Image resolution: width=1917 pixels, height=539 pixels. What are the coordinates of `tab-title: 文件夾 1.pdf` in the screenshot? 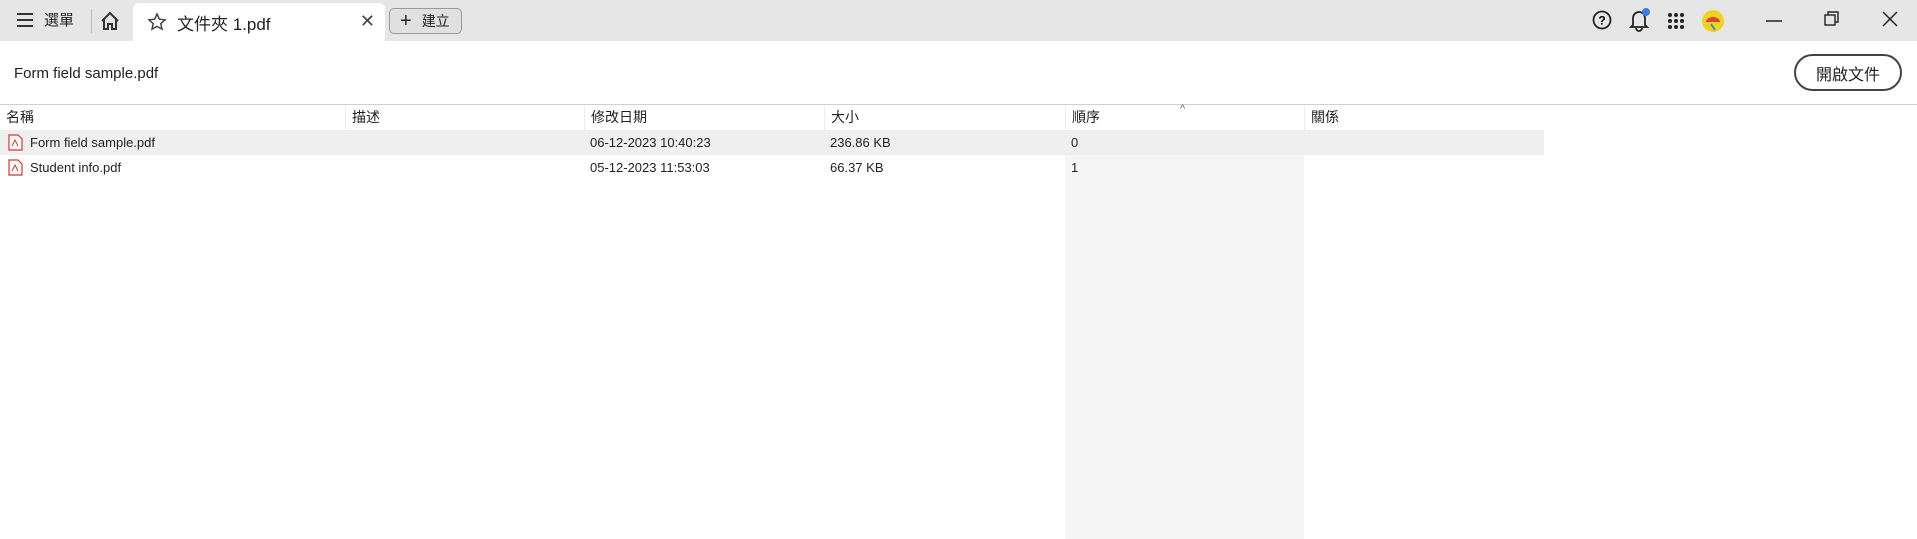 It's located at (224, 24).